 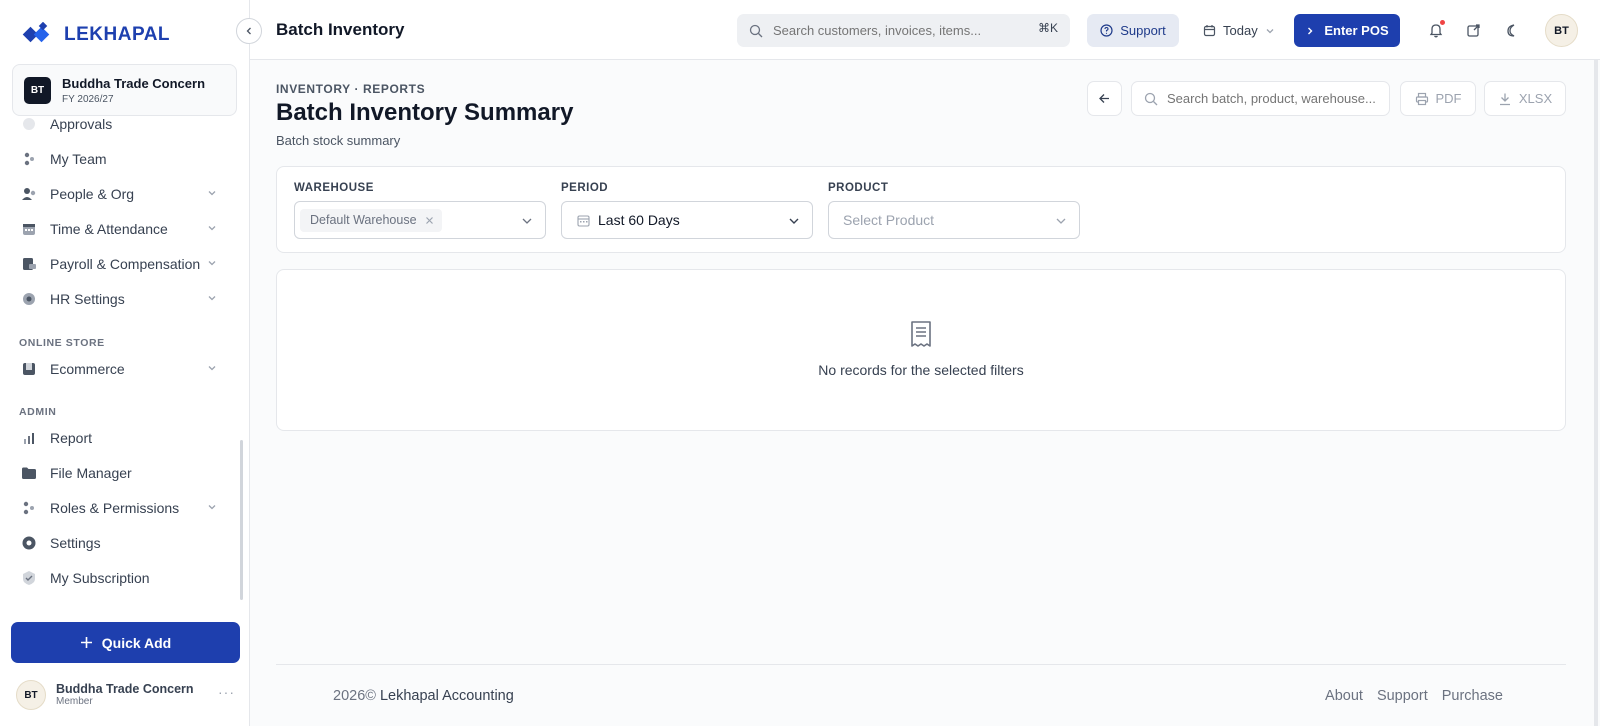 What do you see at coordinates (29, 229) in the screenshot?
I see `calendar-icon` at bounding box center [29, 229].